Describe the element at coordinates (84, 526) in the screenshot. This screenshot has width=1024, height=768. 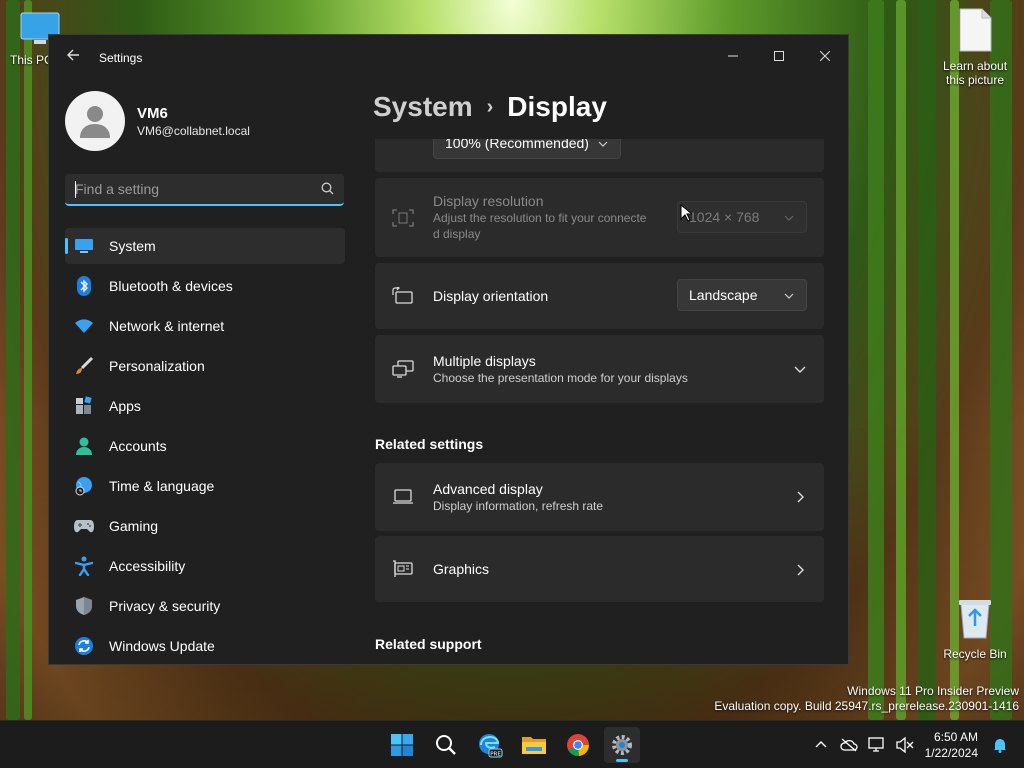
I see `gamepad-icon` at that location.